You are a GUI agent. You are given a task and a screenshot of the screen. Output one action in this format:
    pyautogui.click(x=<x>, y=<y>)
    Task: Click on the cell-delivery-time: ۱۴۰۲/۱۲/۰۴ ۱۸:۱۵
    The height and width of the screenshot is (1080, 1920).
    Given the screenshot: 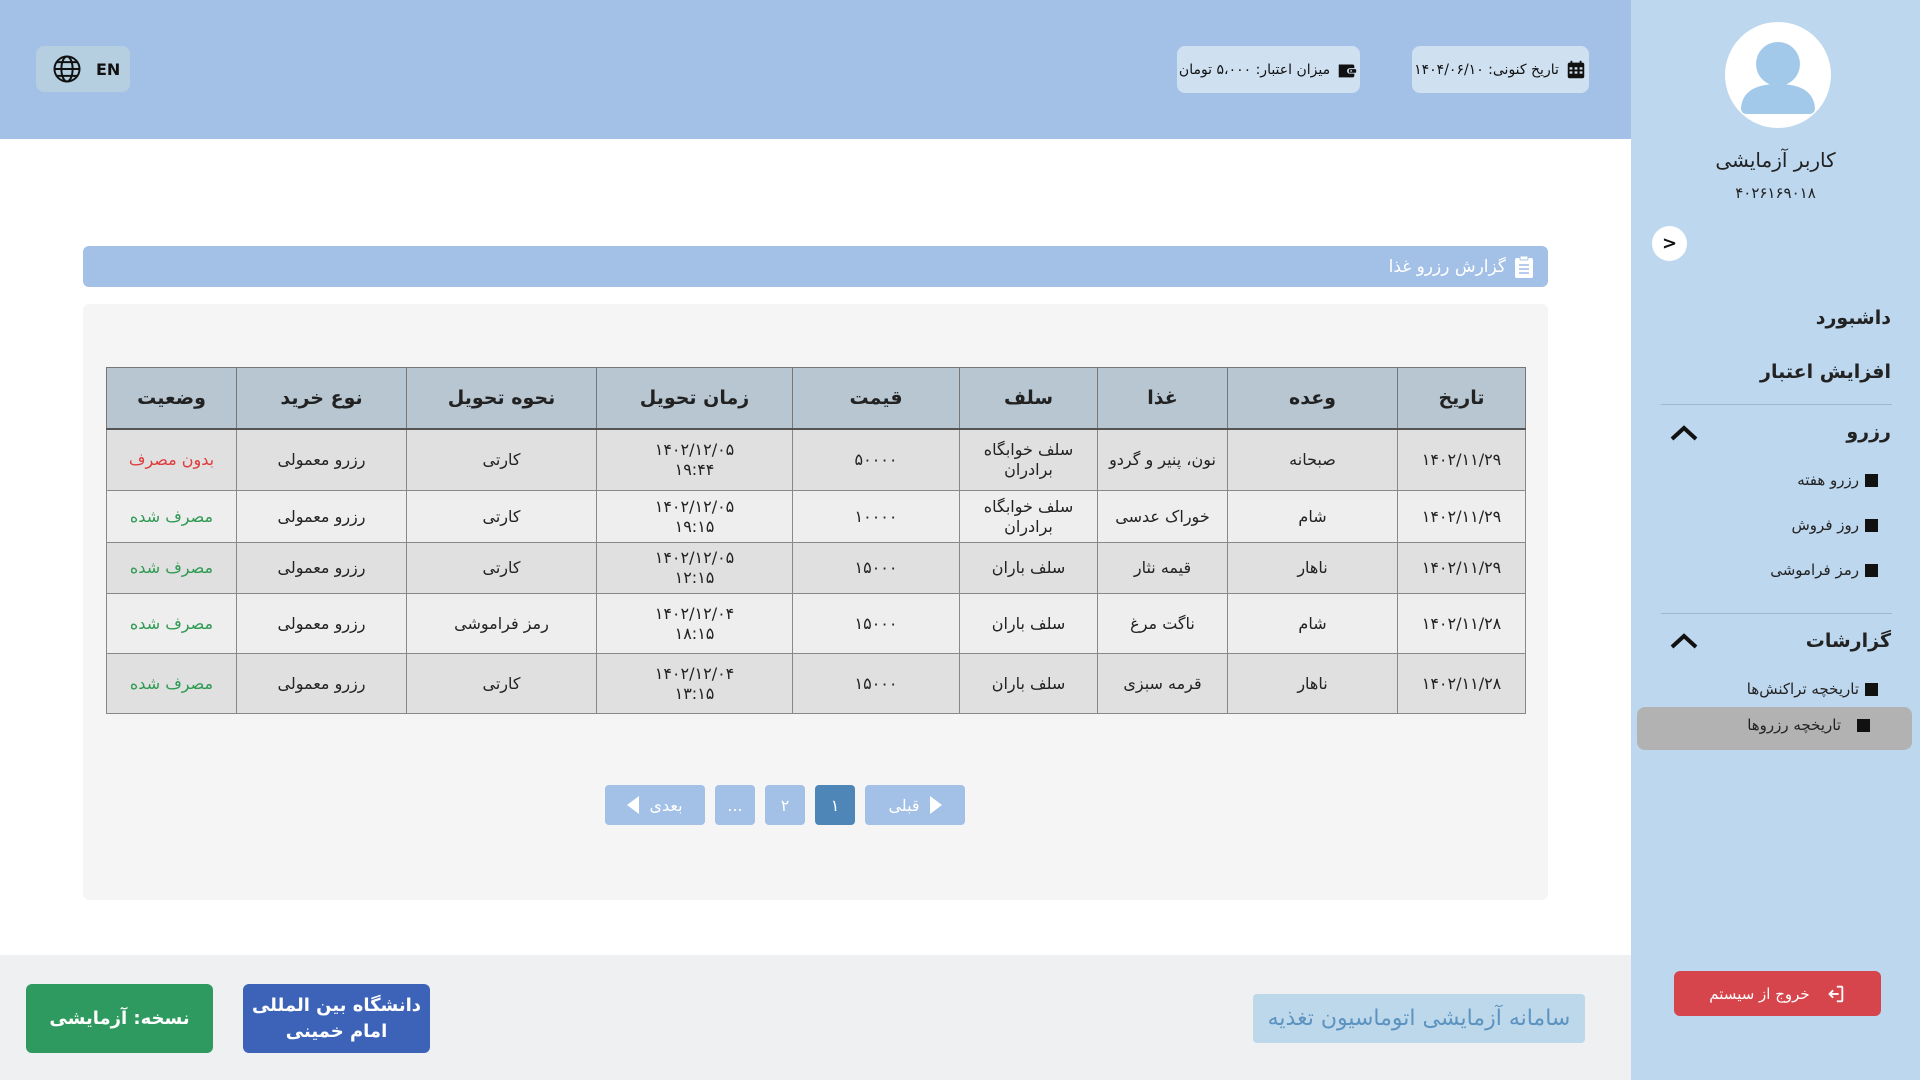 What is the action you would take?
    pyautogui.click(x=694, y=623)
    